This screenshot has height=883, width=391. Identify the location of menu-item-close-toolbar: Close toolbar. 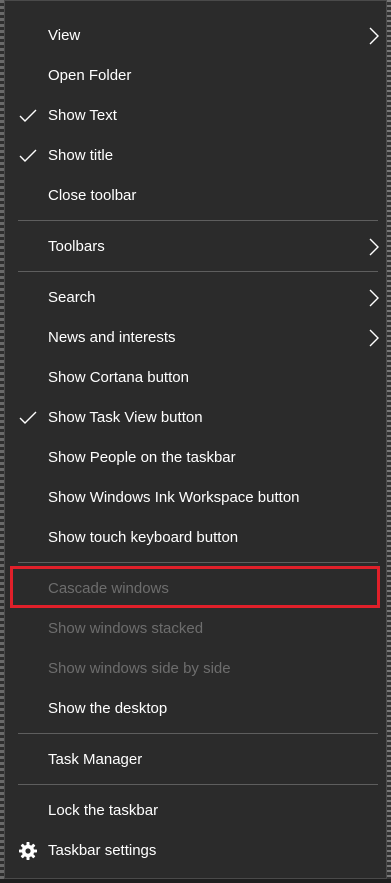
(195, 196).